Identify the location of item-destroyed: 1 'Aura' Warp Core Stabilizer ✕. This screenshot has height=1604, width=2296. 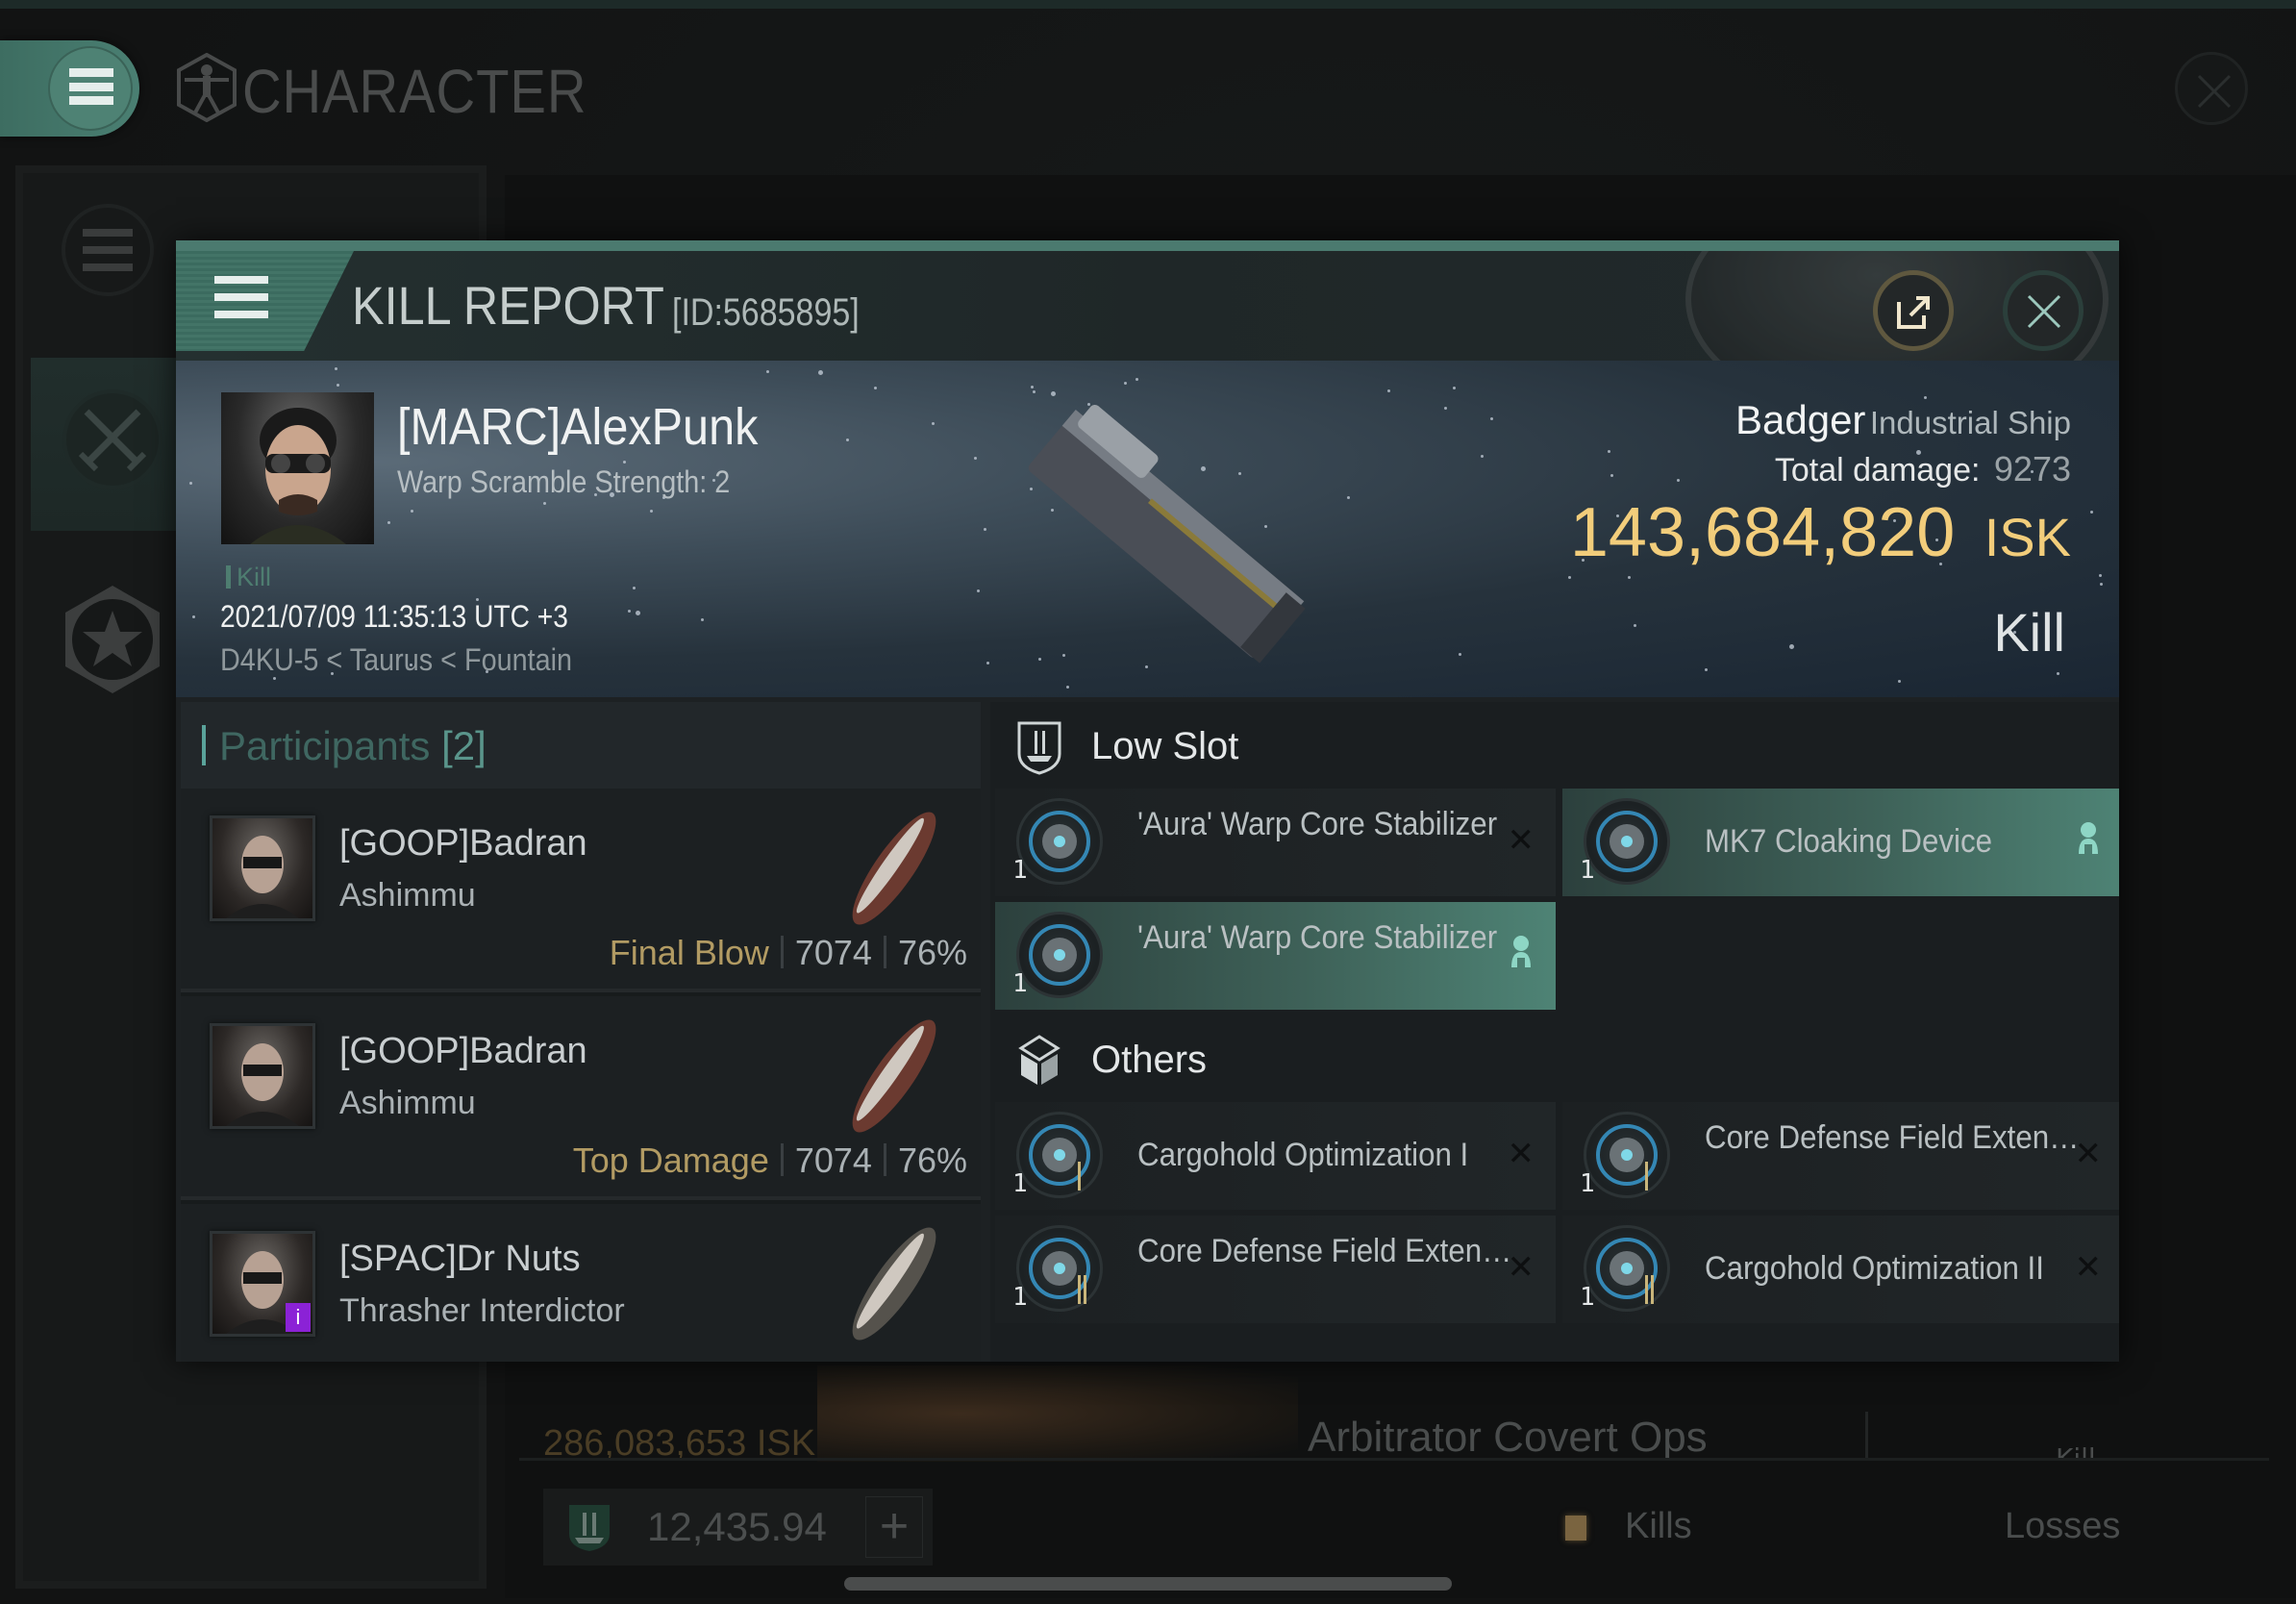
(1275, 842).